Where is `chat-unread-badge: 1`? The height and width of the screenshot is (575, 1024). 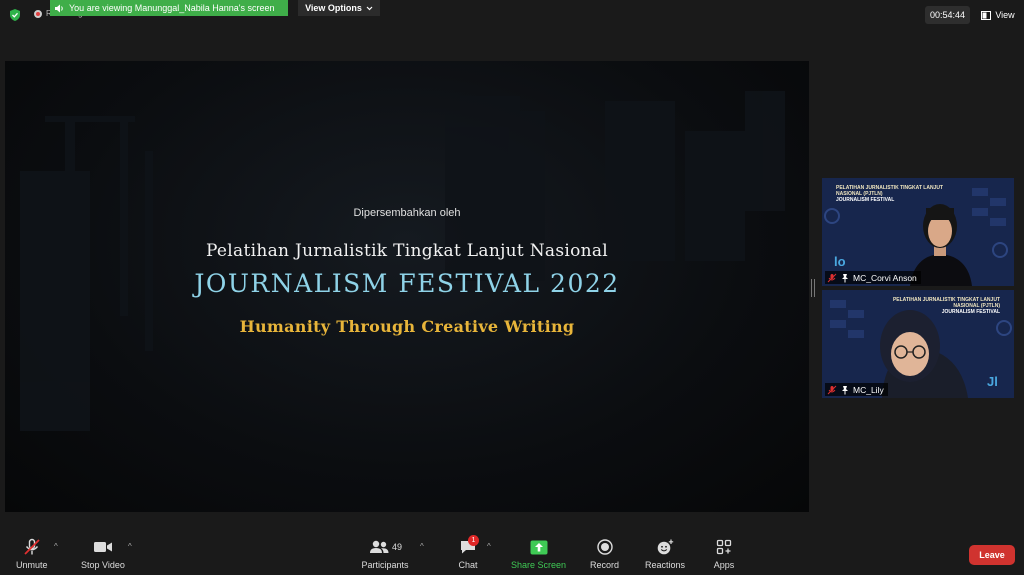
chat-unread-badge: 1 is located at coordinates (473, 540).